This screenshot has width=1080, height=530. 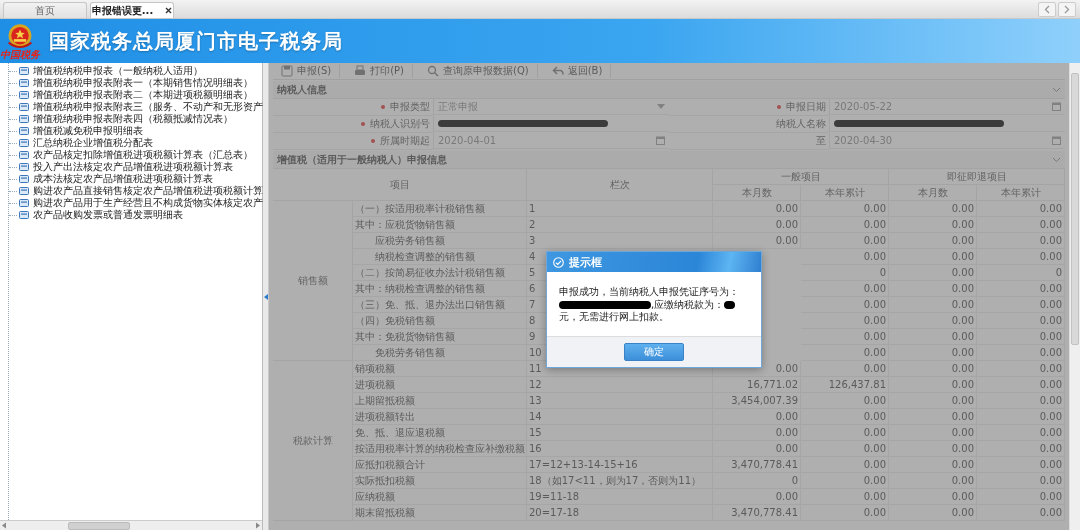 I want to click on row-group-label: 税款计算, so click(x=312, y=440).